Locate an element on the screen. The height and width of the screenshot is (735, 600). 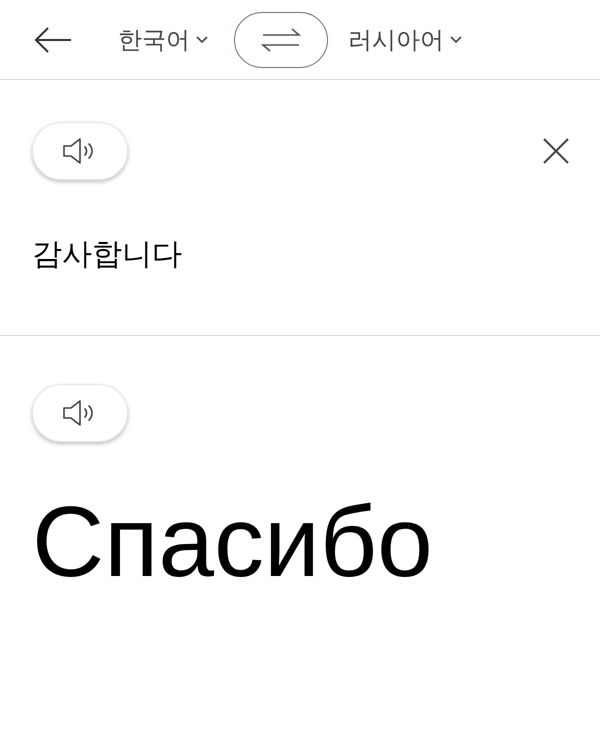
source-language-dropdown: 한국어 is located at coordinates (163, 40).